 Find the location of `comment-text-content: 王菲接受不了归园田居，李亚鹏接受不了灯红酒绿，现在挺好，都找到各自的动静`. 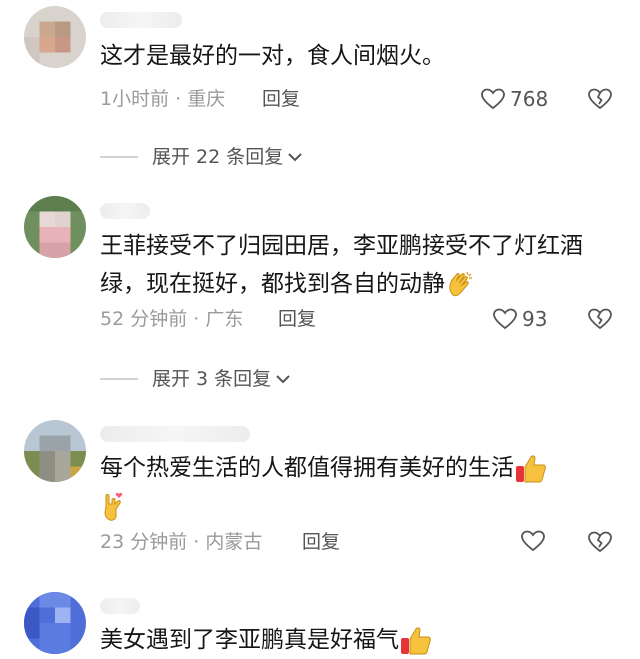

comment-text-content: 王菲接受不了归园田居，李亚鹏接受不了灯红酒绿，现在挺好，都找到各自的动静 is located at coordinates (341, 265).